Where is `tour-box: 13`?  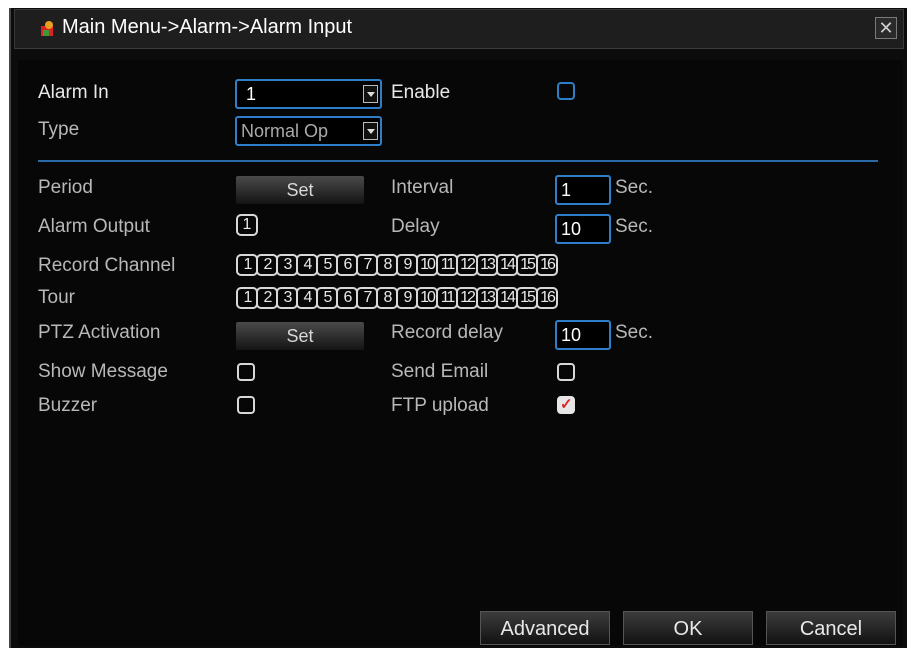 tour-box: 13 is located at coordinates (487, 298).